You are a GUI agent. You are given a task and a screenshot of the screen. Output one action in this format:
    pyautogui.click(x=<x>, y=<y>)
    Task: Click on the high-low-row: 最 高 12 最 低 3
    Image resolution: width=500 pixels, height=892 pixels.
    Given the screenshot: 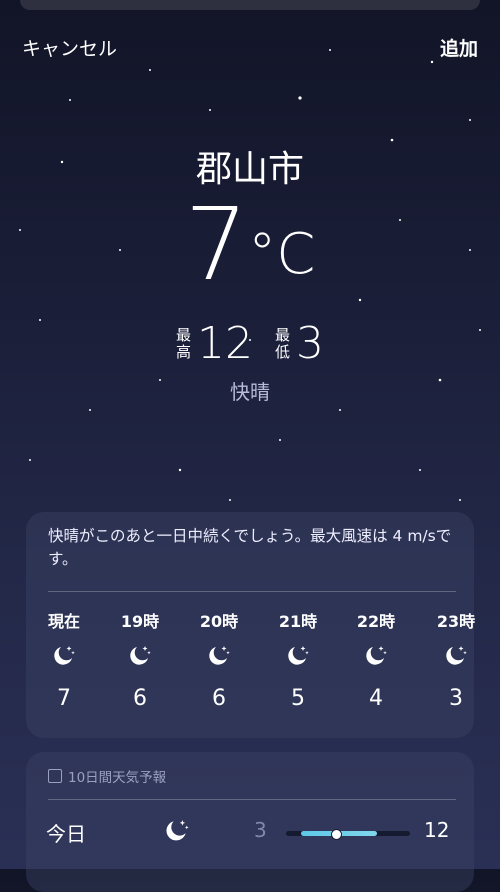 What is the action you would take?
    pyautogui.click(x=250, y=343)
    